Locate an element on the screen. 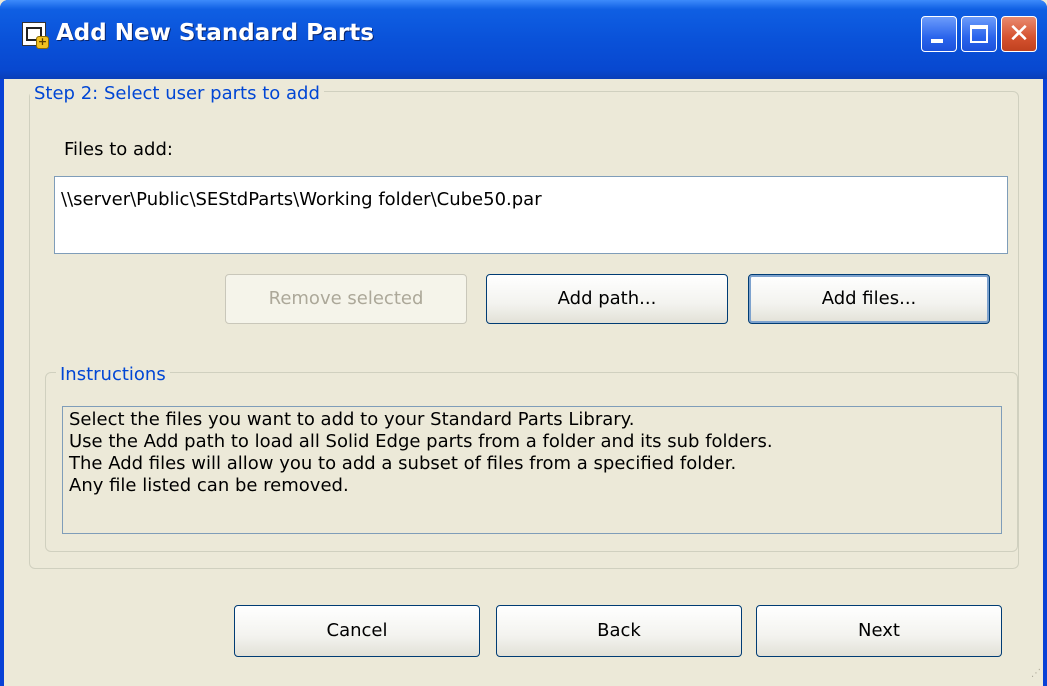 The height and width of the screenshot is (686, 1047). close-icon: ✕ is located at coordinates (1019, 34).